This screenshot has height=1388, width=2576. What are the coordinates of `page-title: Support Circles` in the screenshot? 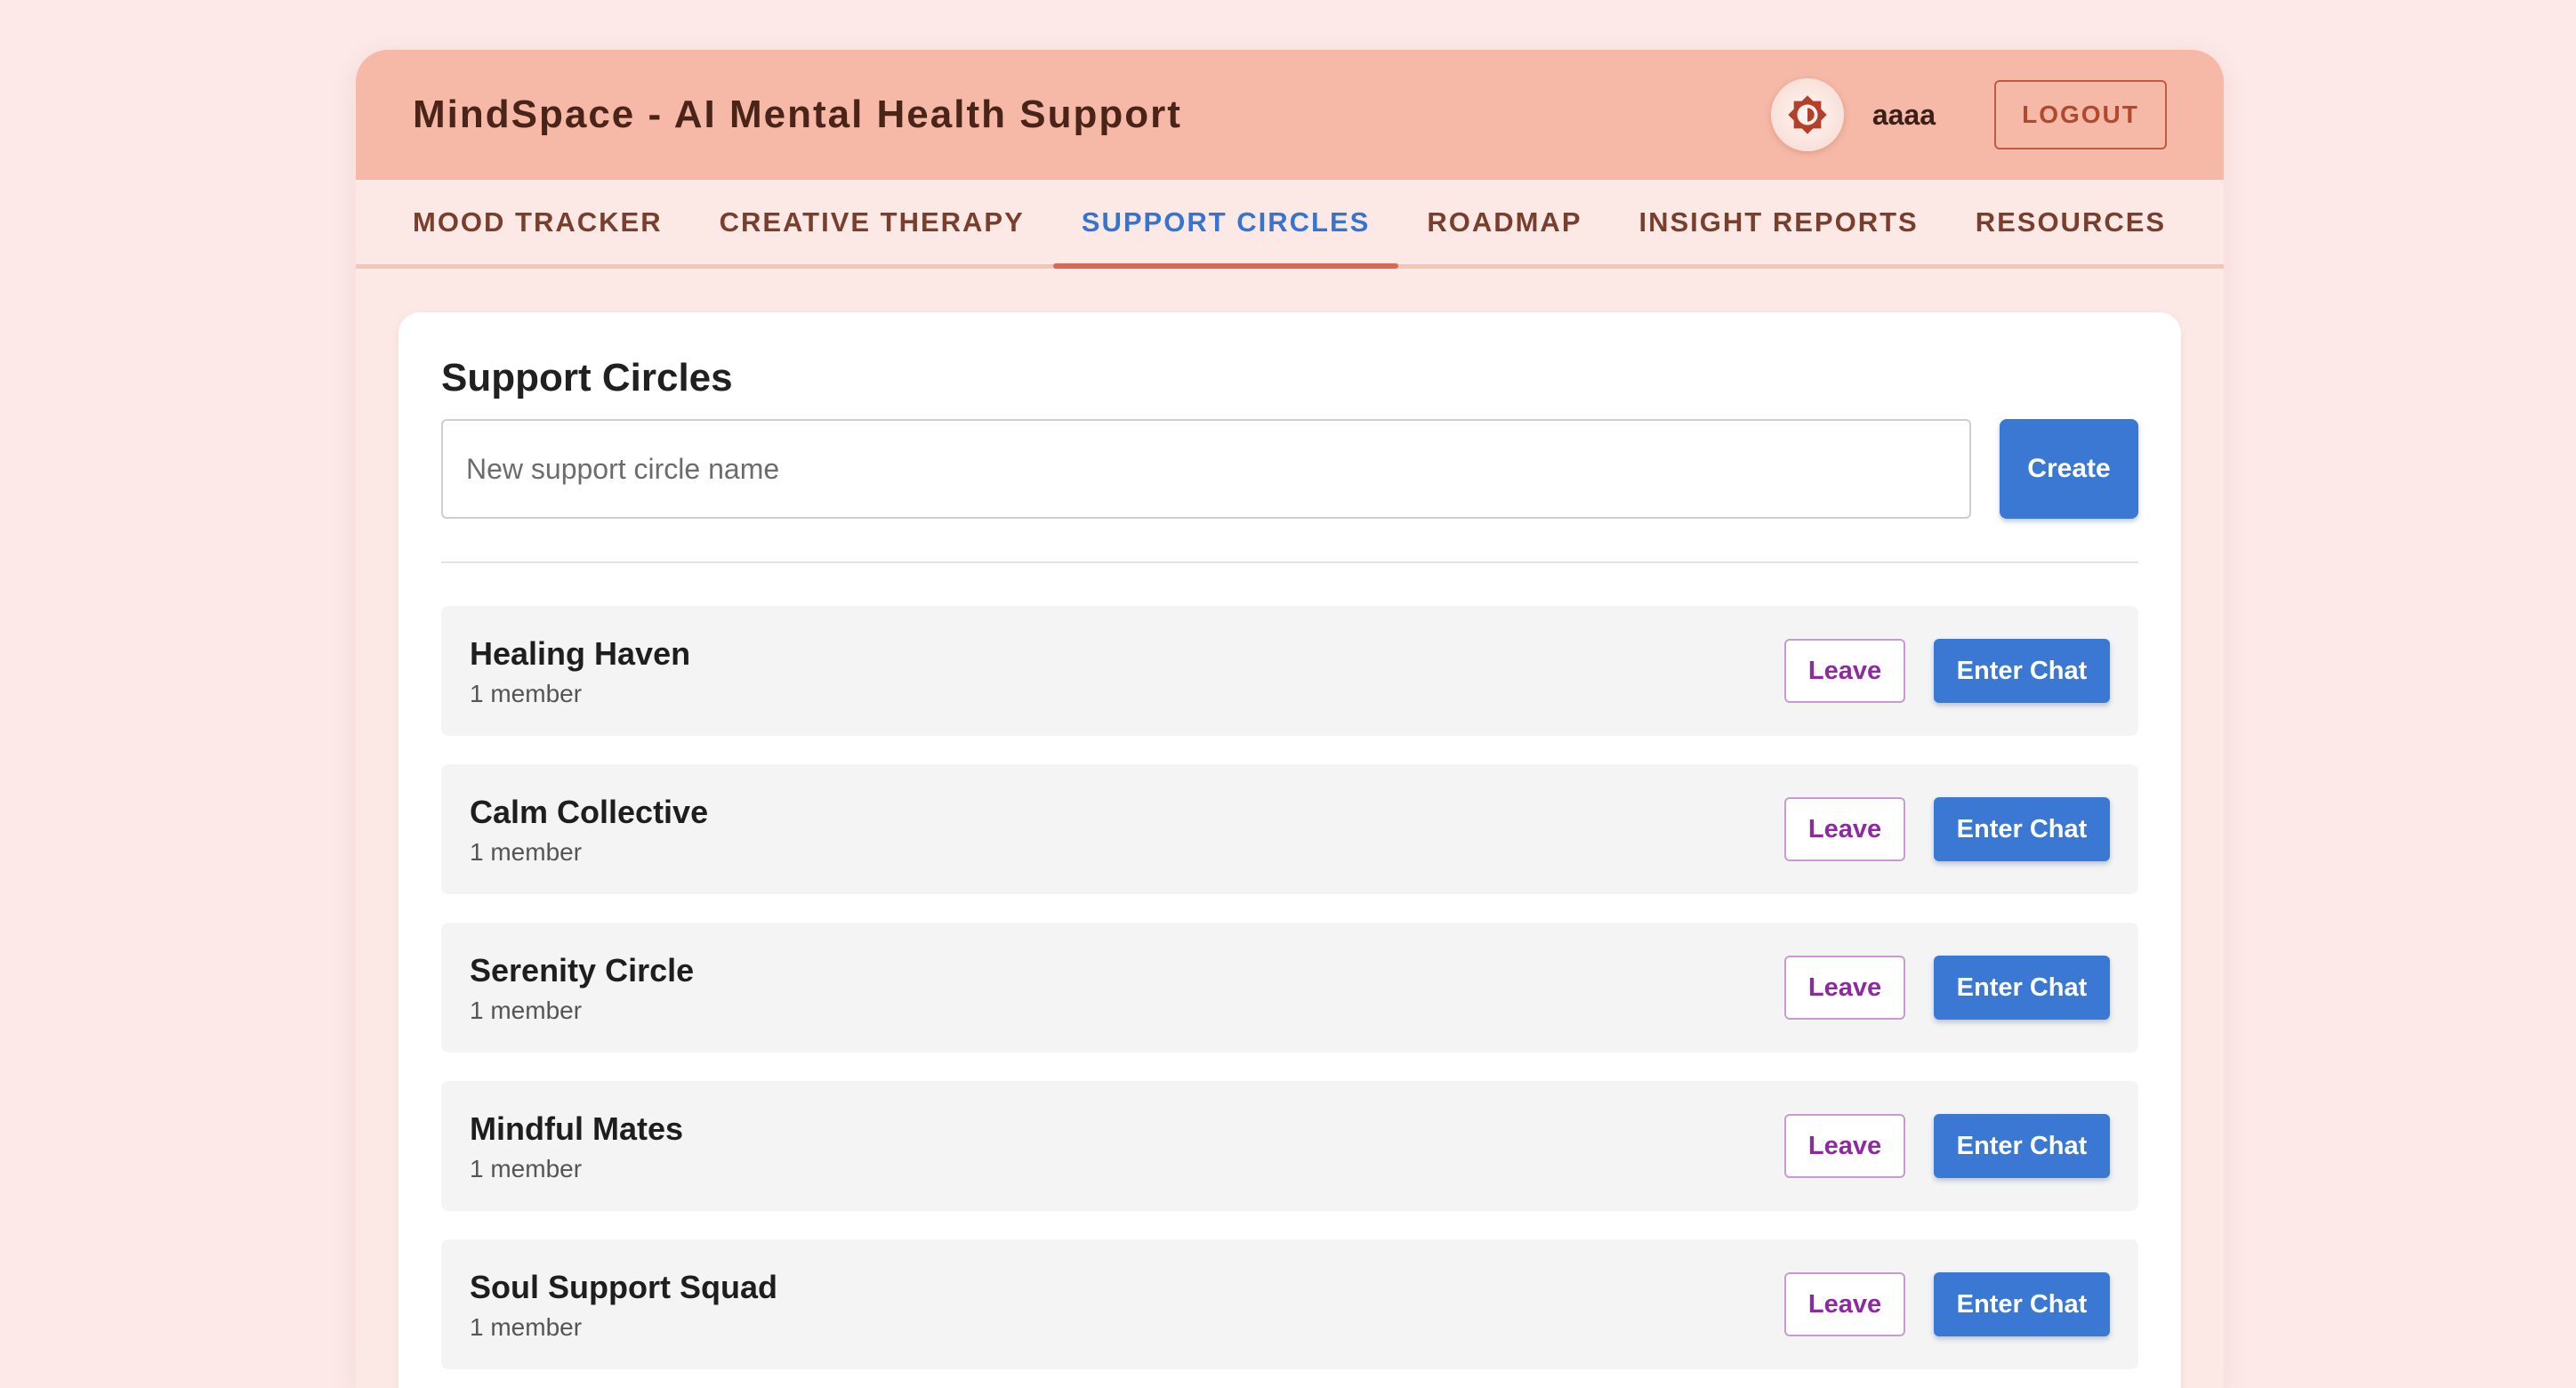 It's located at (587, 377).